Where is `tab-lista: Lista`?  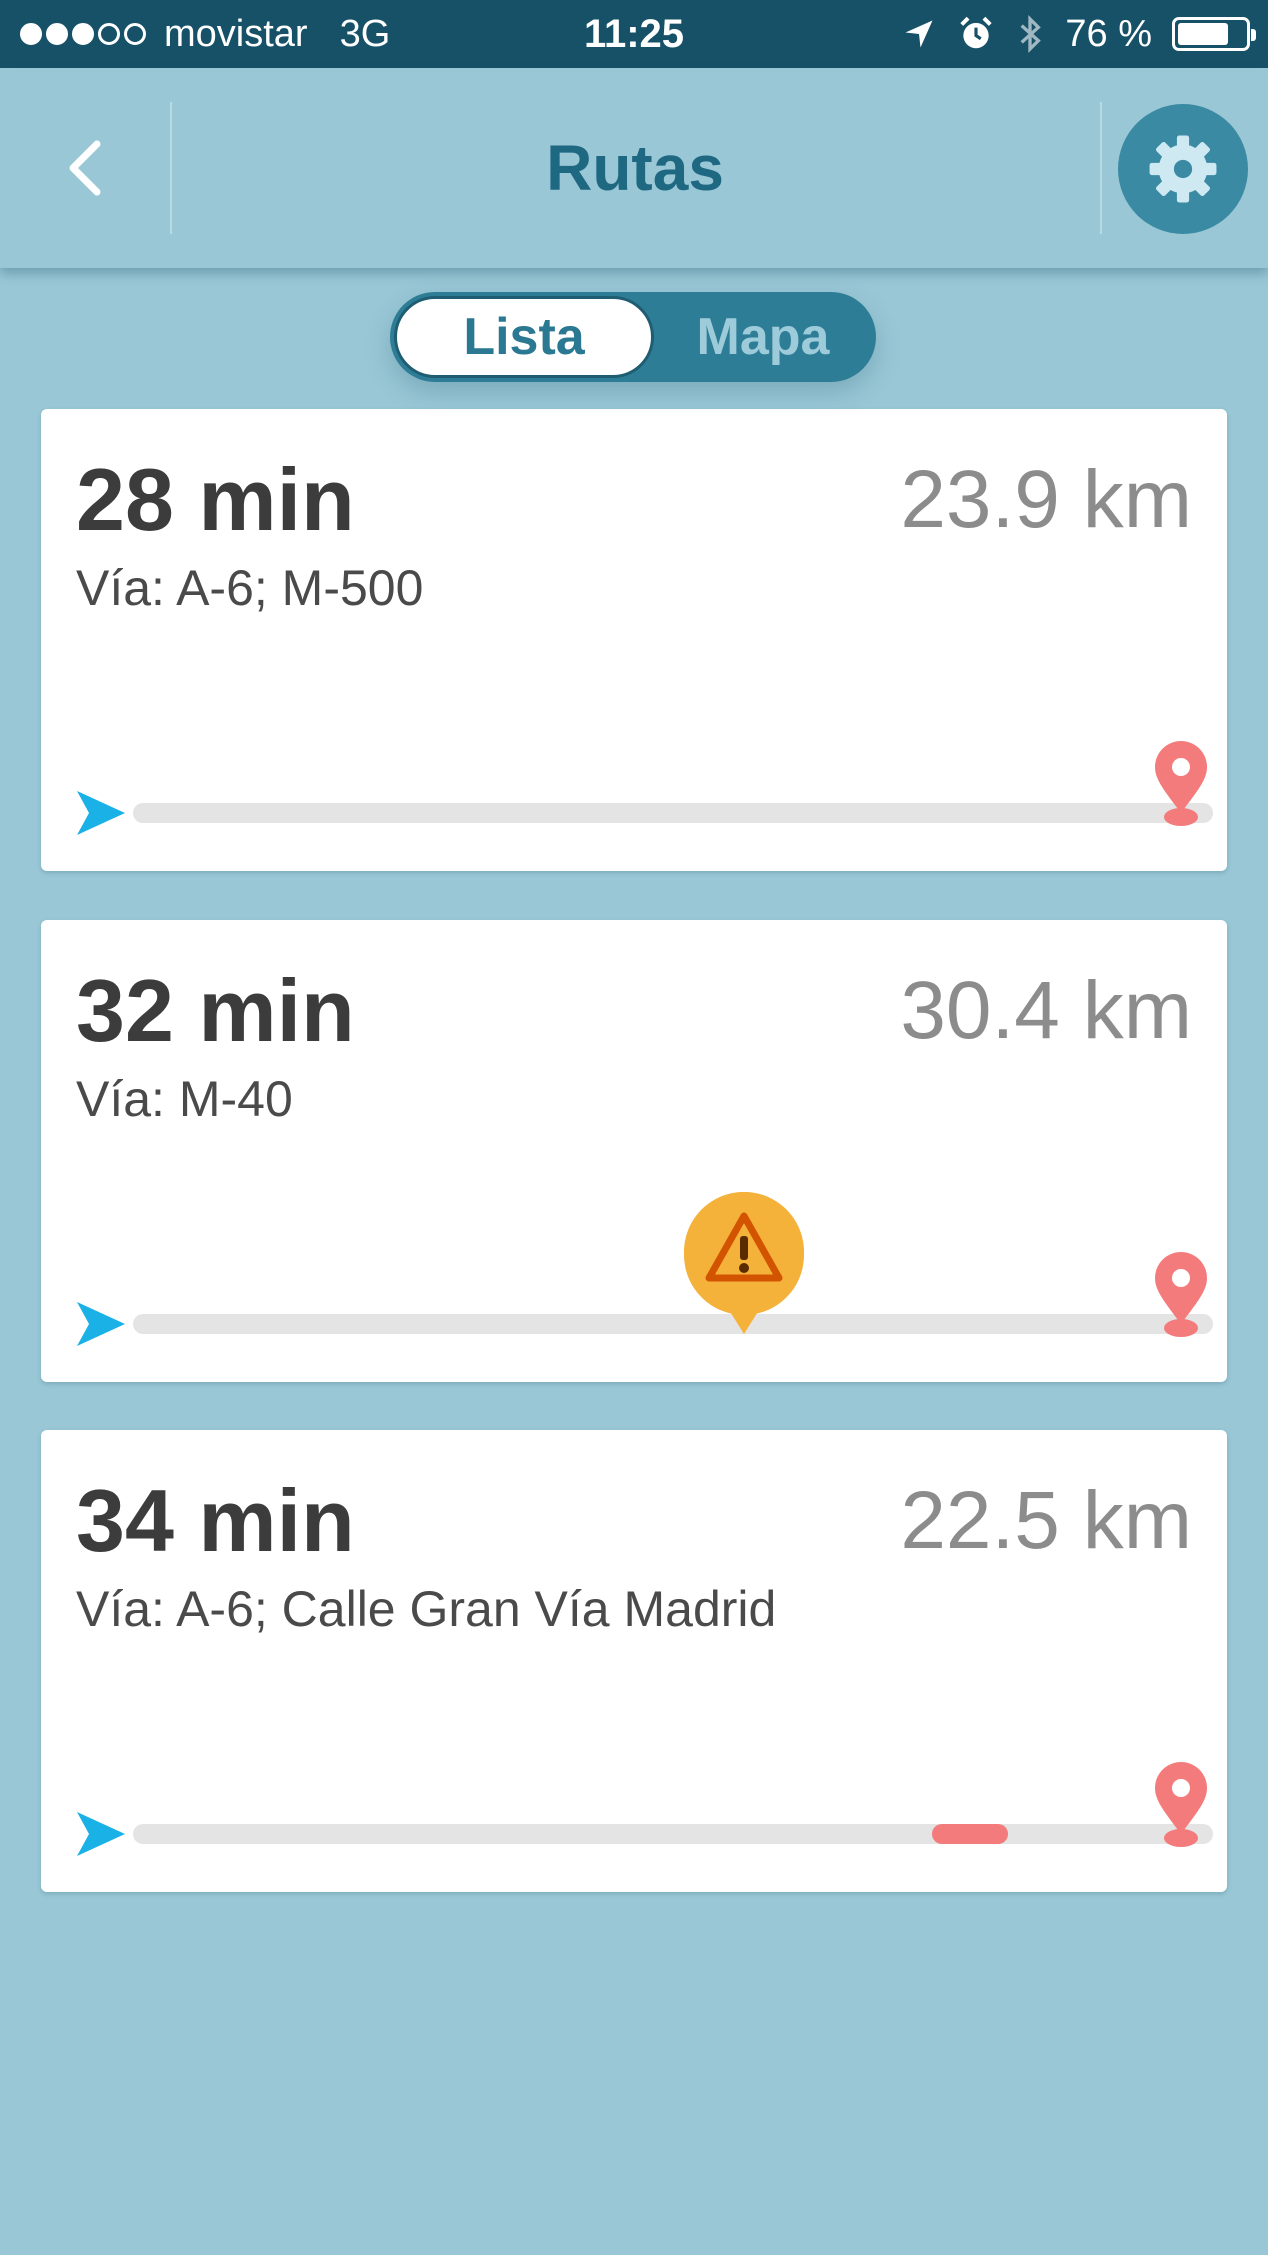 tab-lista: Lista is located at coordinates (524, 337).